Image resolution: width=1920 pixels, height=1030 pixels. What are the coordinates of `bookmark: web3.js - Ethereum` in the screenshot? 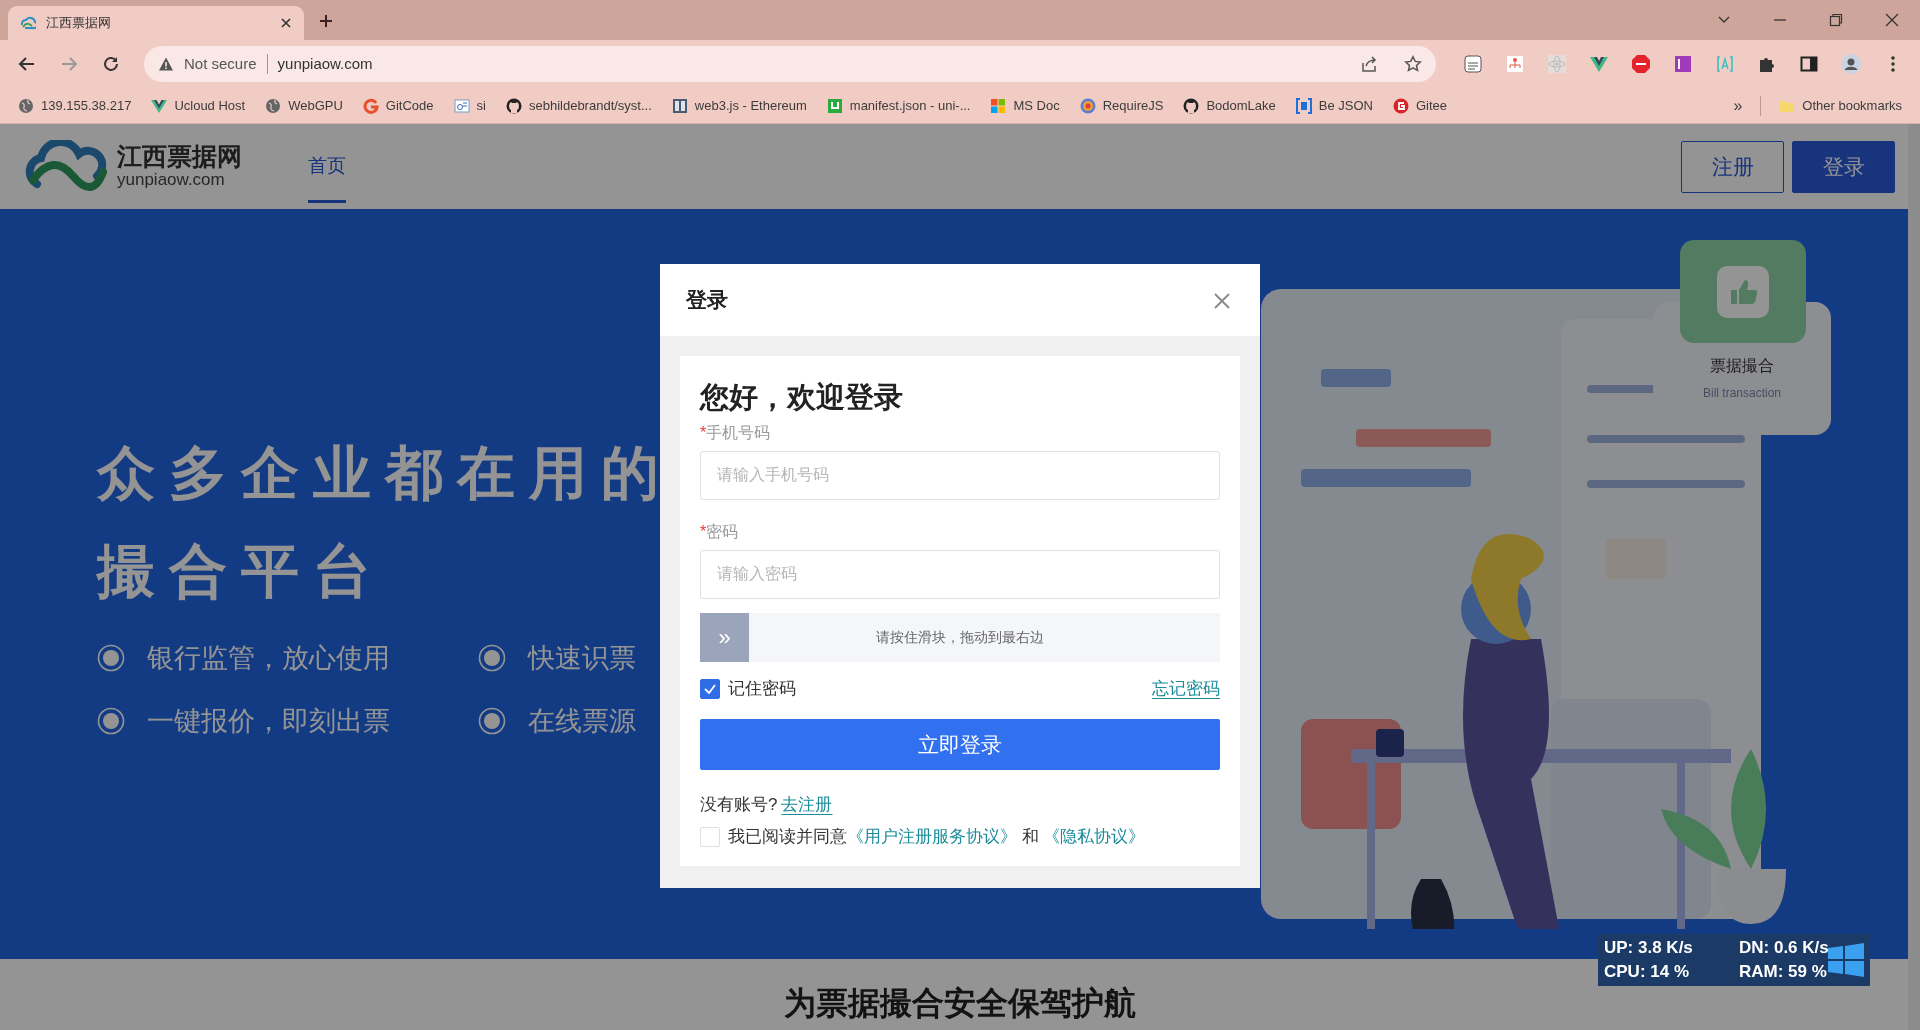 It's located at (739, 105).